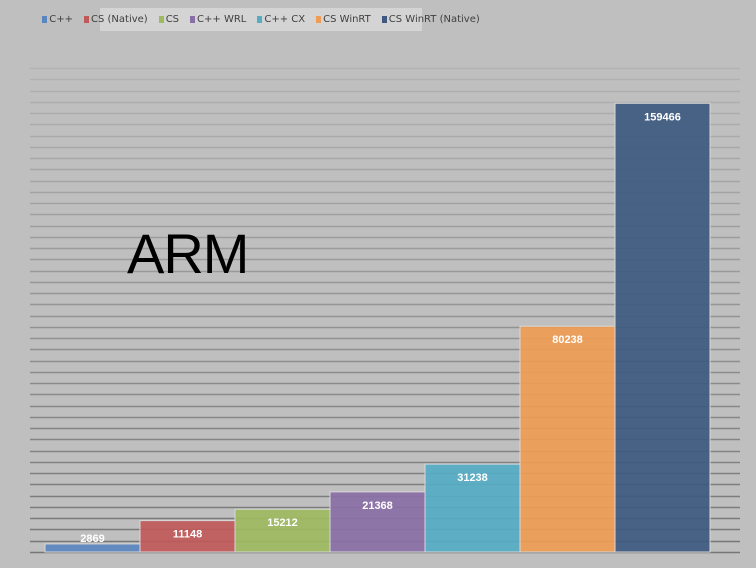 This screenshot has width=756, height=568. Describe the element at coordinates (377, 506) in the screenshot. I see `data-label: 21368` at that location.